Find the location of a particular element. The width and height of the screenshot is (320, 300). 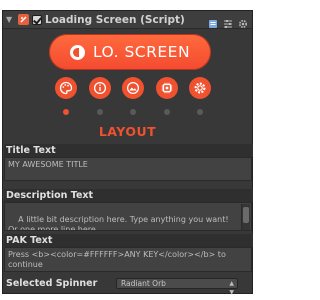

info-icon is located at coordinates (100, 88).